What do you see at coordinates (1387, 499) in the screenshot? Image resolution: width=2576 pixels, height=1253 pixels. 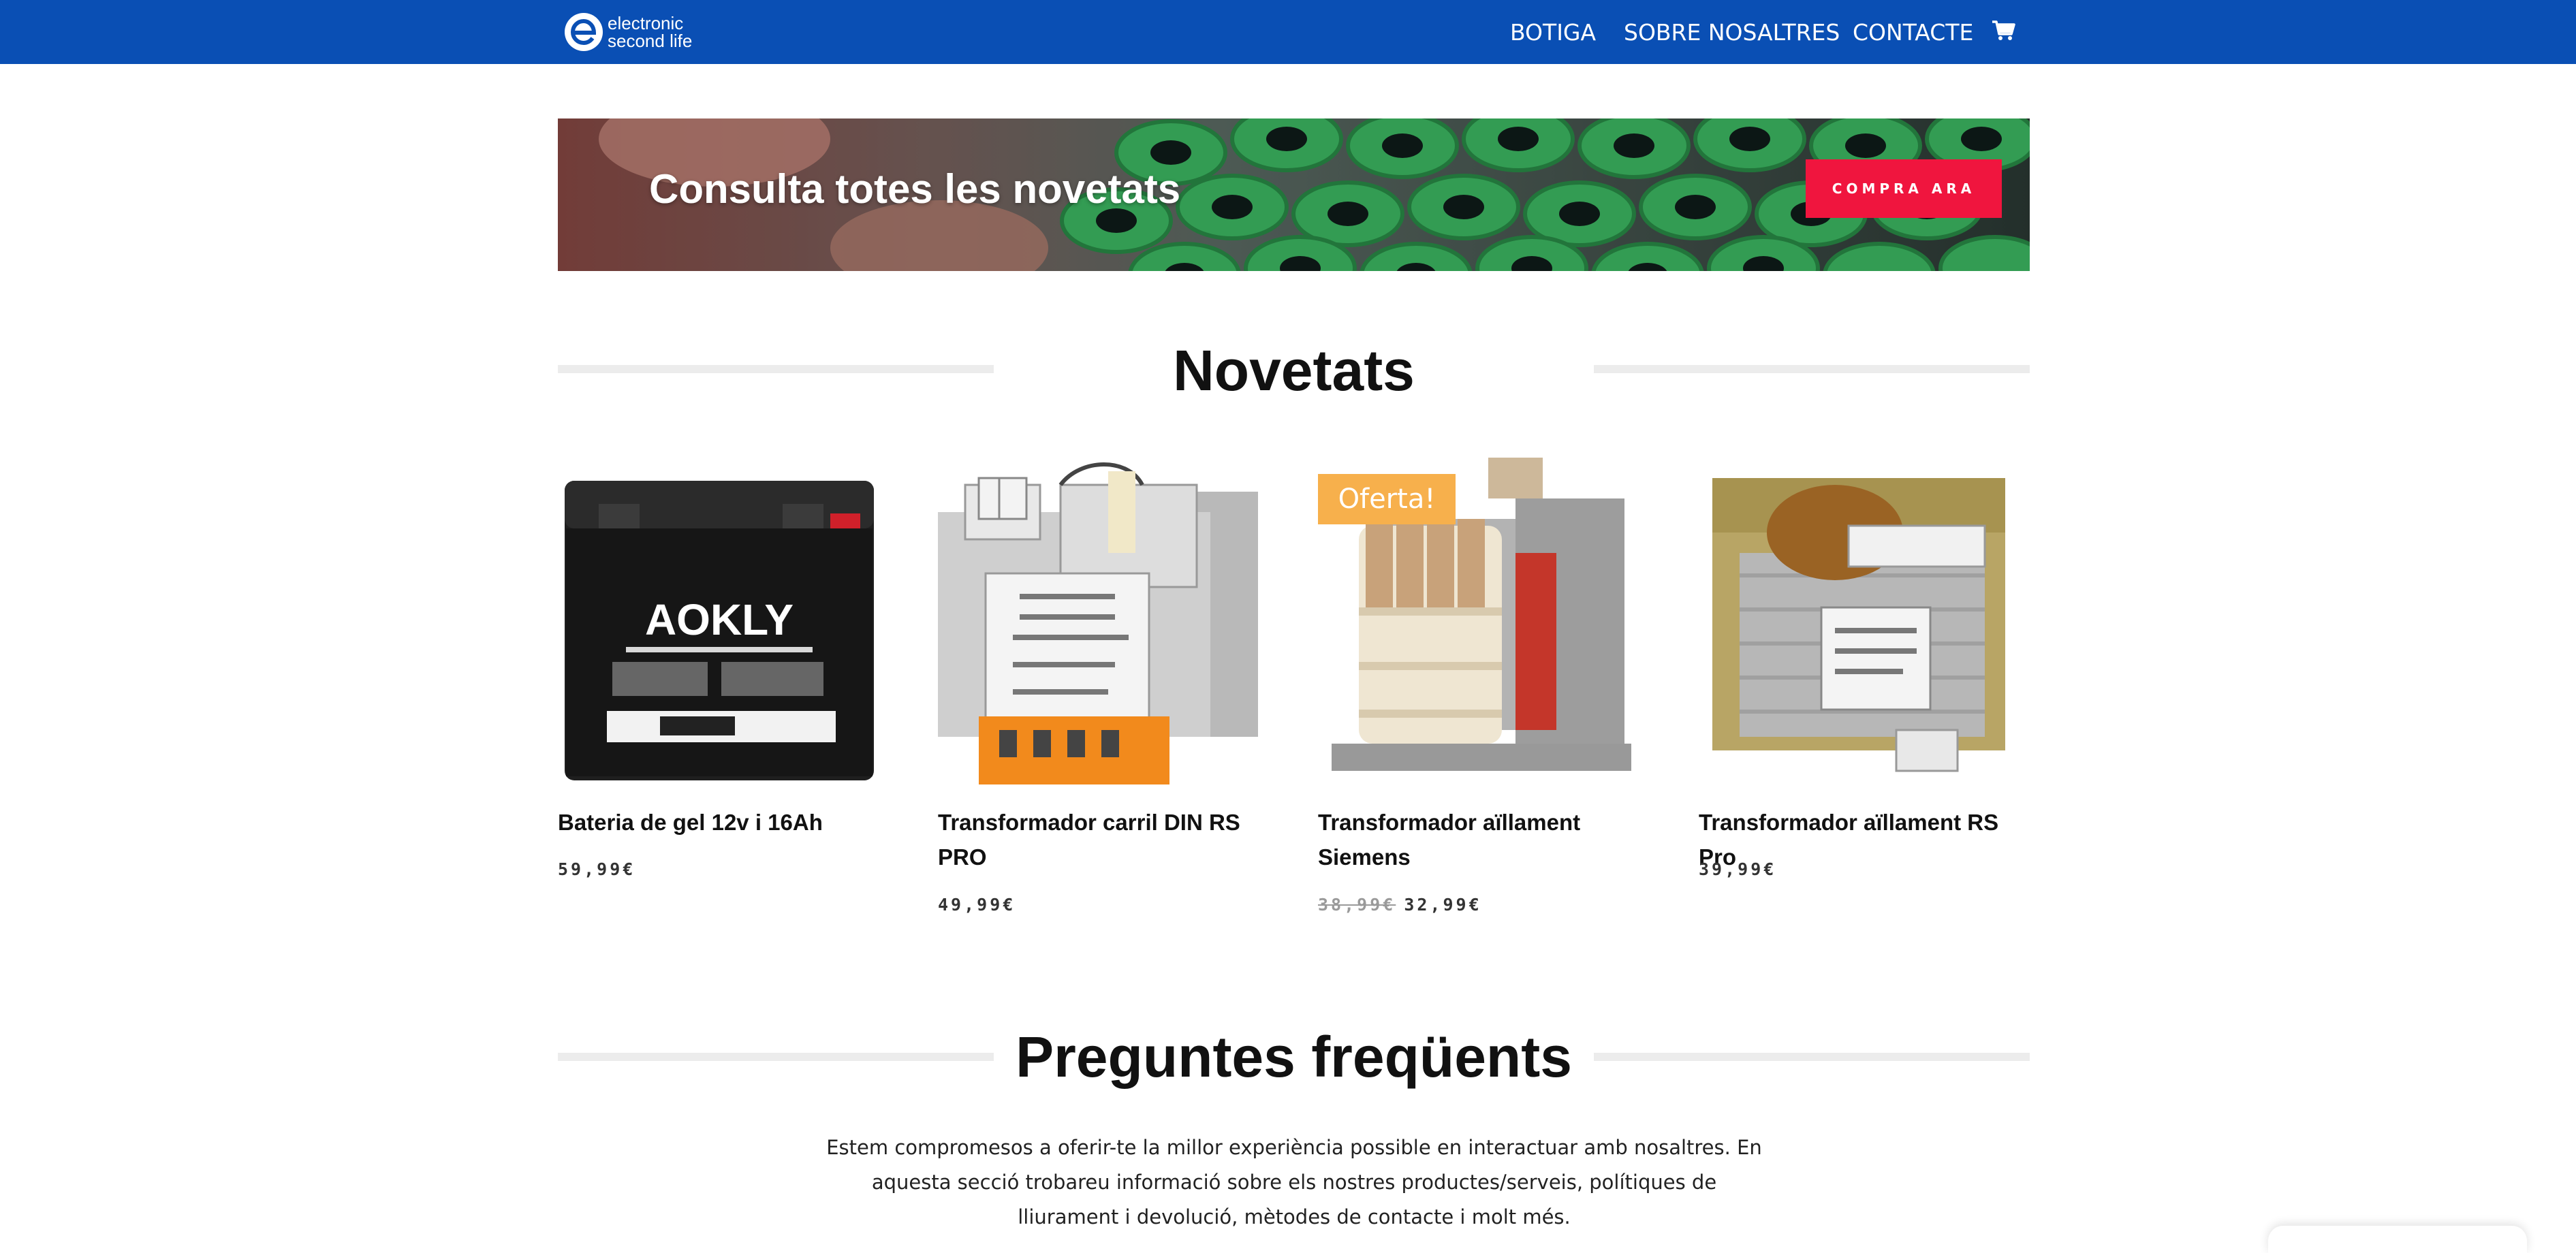 I see `sale-badge: Oferta!` at bounding box center [1387, 499].